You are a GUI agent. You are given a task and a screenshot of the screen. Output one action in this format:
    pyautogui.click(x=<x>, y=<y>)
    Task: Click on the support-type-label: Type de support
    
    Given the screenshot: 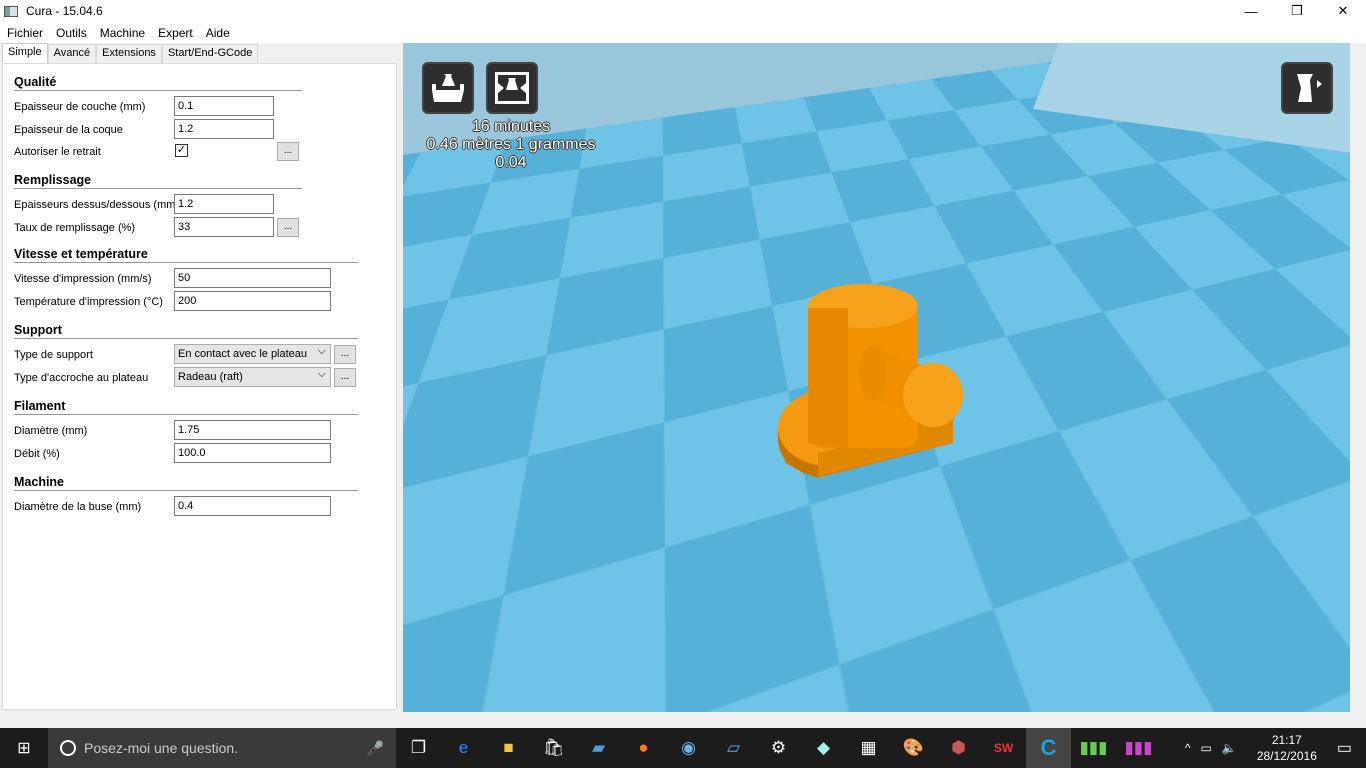 What is the action you would take?
    pyautogui.click(x=53, y=355)
    